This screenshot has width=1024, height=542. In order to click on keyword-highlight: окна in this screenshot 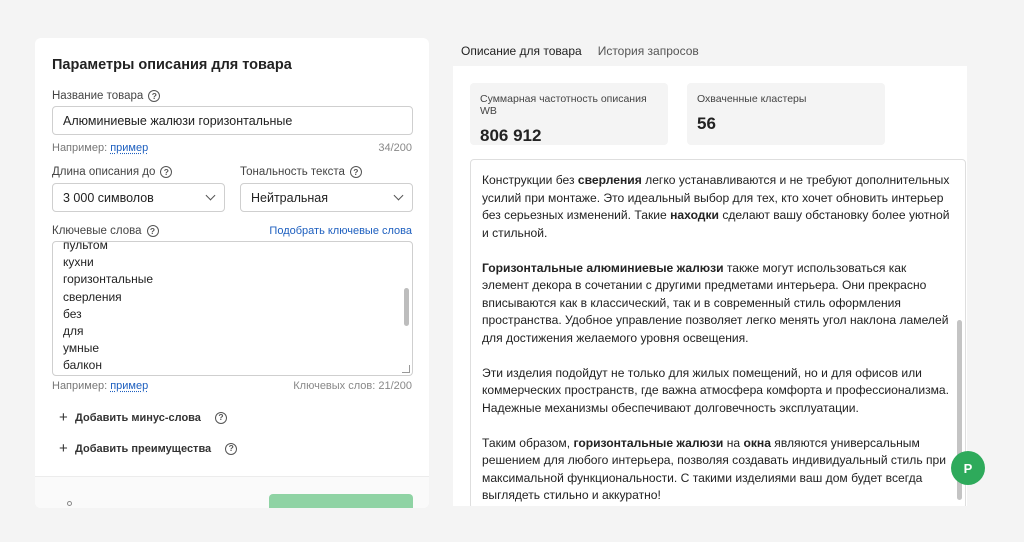, I will do `click(757, 442)`.